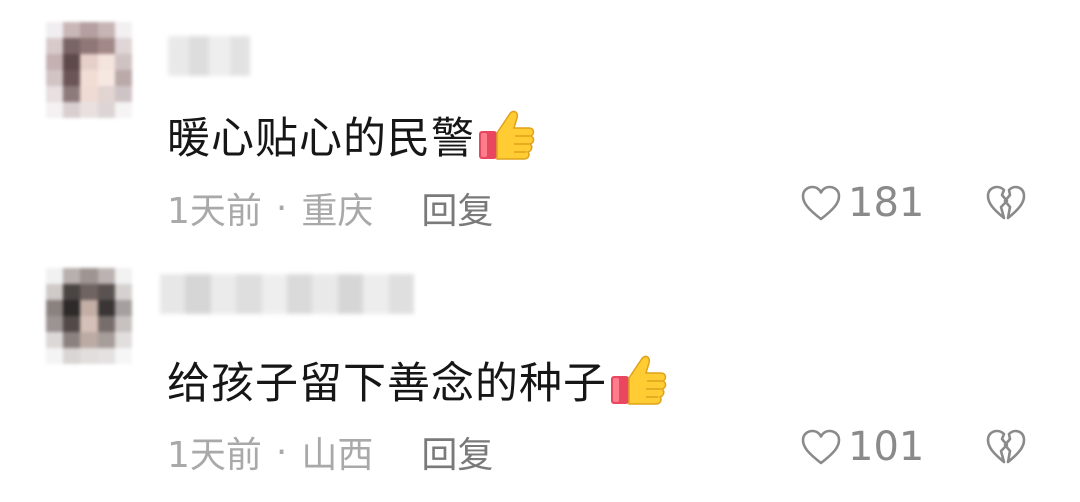 The width and height of the screenshot is (1080, 502). I want to click on like-button: 181, so click(862, 203).